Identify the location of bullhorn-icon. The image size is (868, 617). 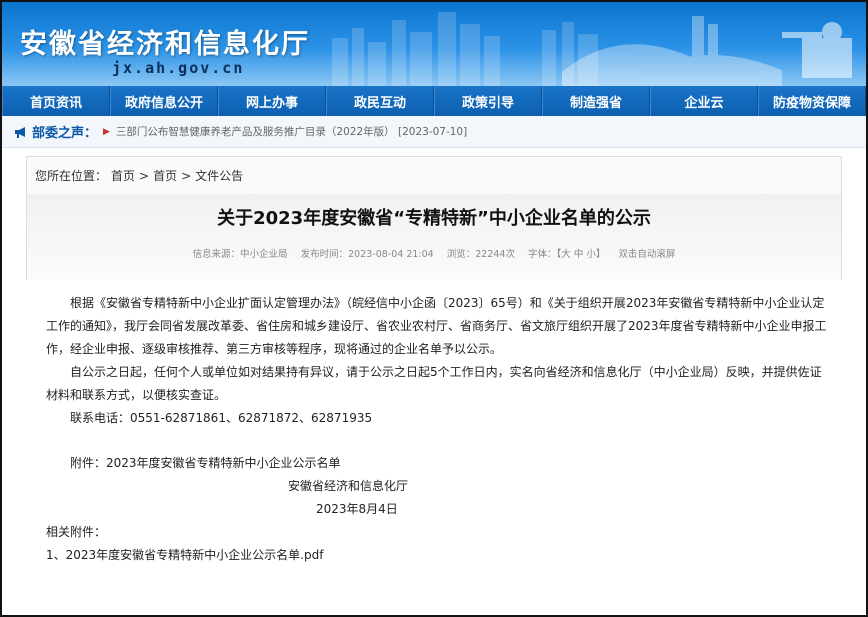
(20, 132).